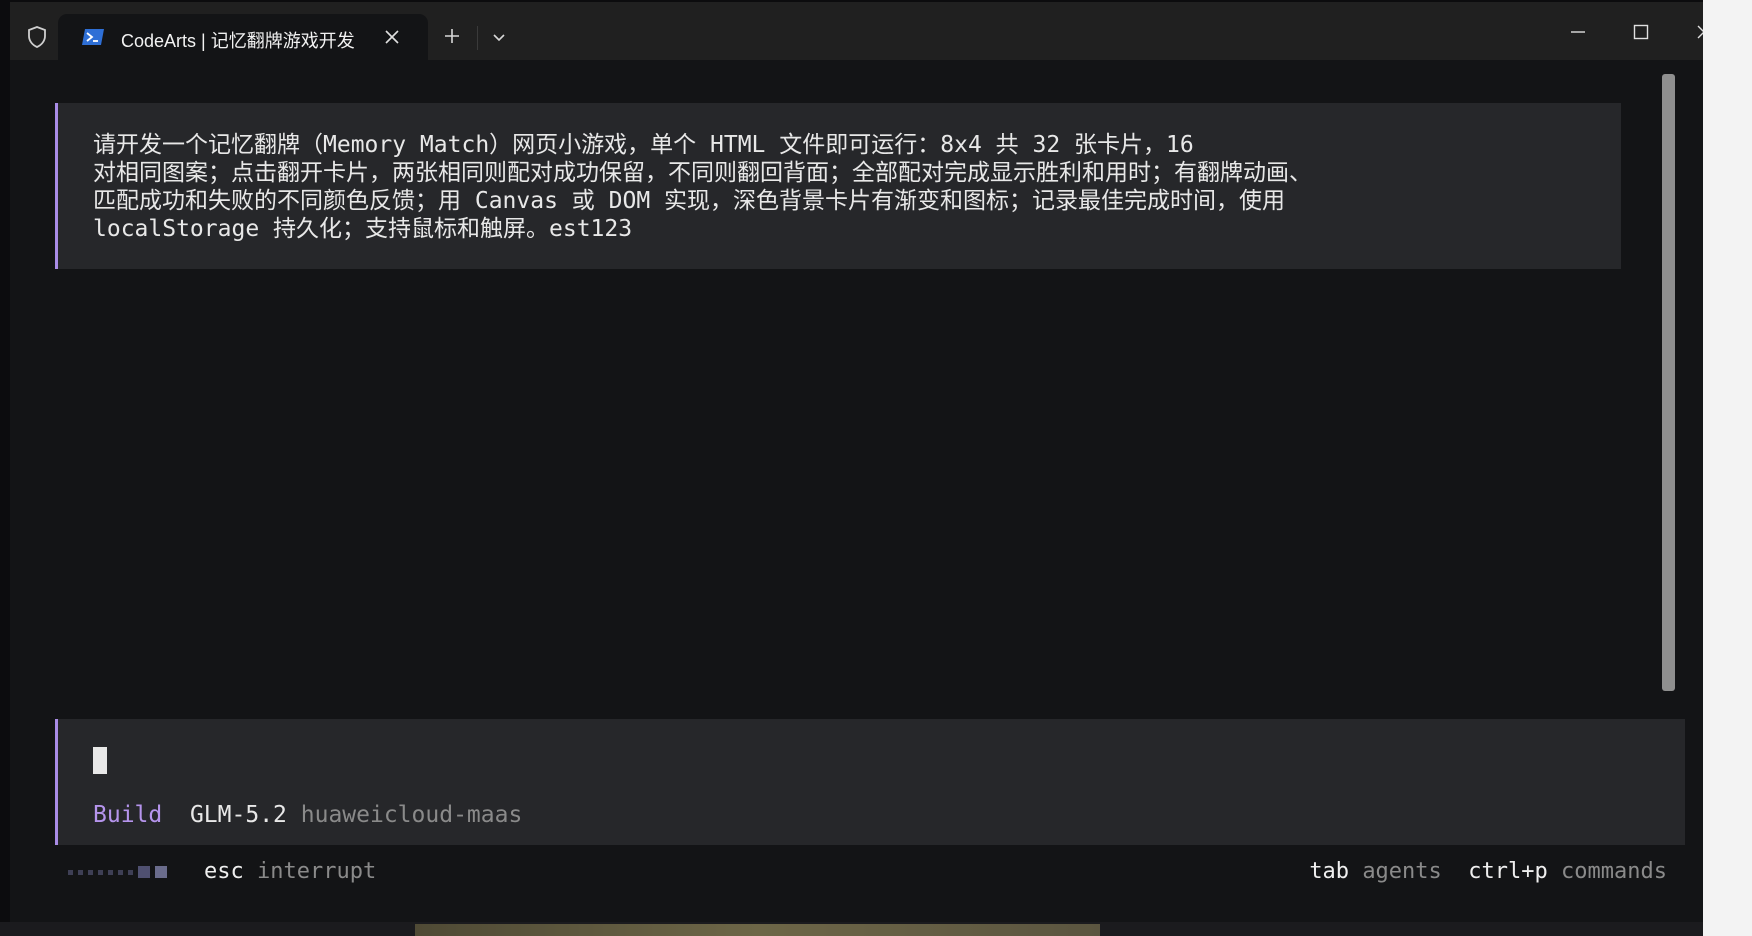 The image size is (1752, 936). I want to click on footer-bar: esc interrupt tab agents ctrl+p commands, so click(856, 872).